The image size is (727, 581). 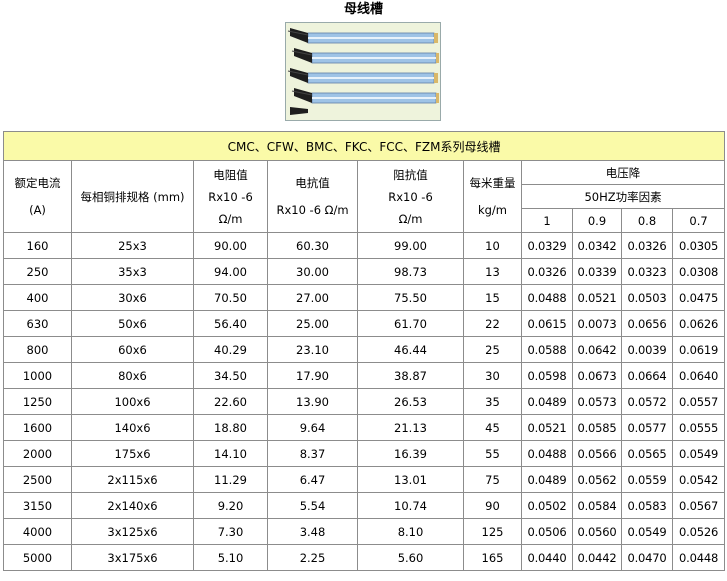 I want to click on header-reactance-unit: Rx10 -6 Ω/m, so click(x=312, y=209).